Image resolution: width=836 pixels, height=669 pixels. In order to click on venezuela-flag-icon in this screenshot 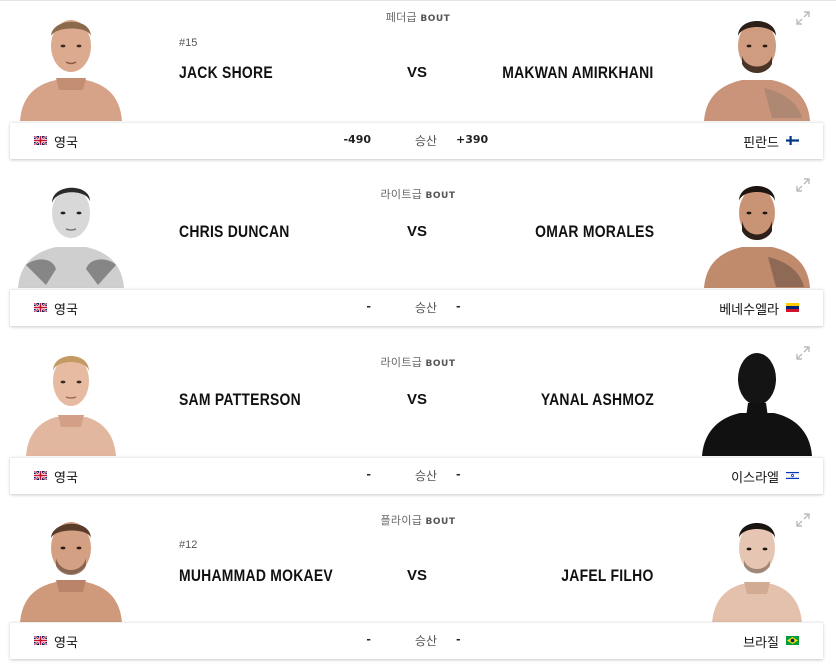, I will do `click(792, 307)`.